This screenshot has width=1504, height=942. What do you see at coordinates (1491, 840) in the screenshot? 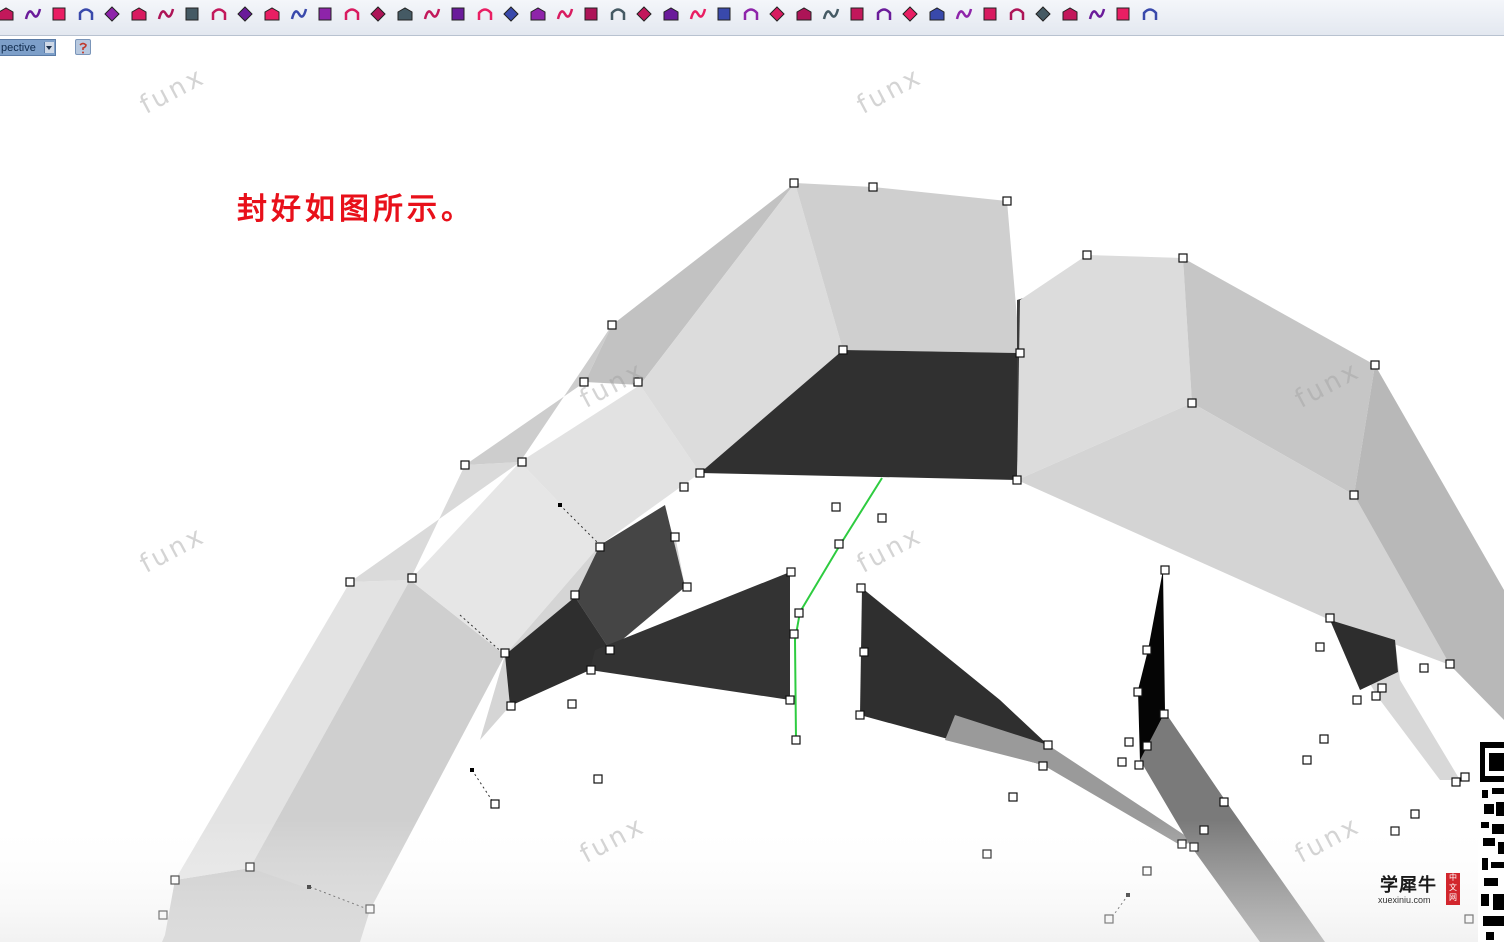
I see `qr-code-icon` at bounding box center [1491, 840].